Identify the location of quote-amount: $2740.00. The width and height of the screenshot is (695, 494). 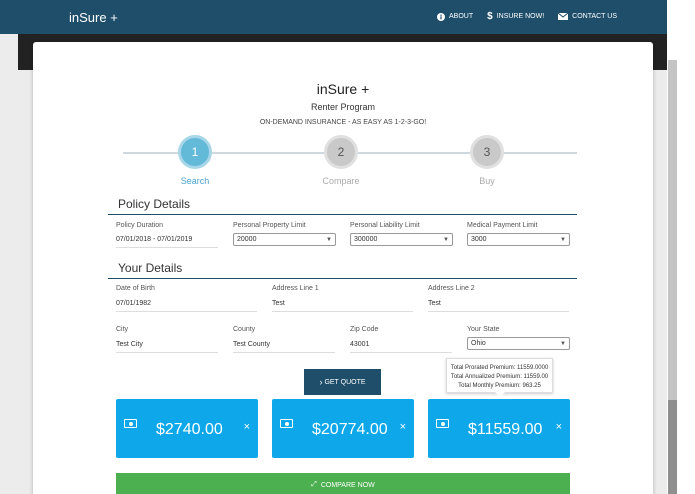
(189, 429).